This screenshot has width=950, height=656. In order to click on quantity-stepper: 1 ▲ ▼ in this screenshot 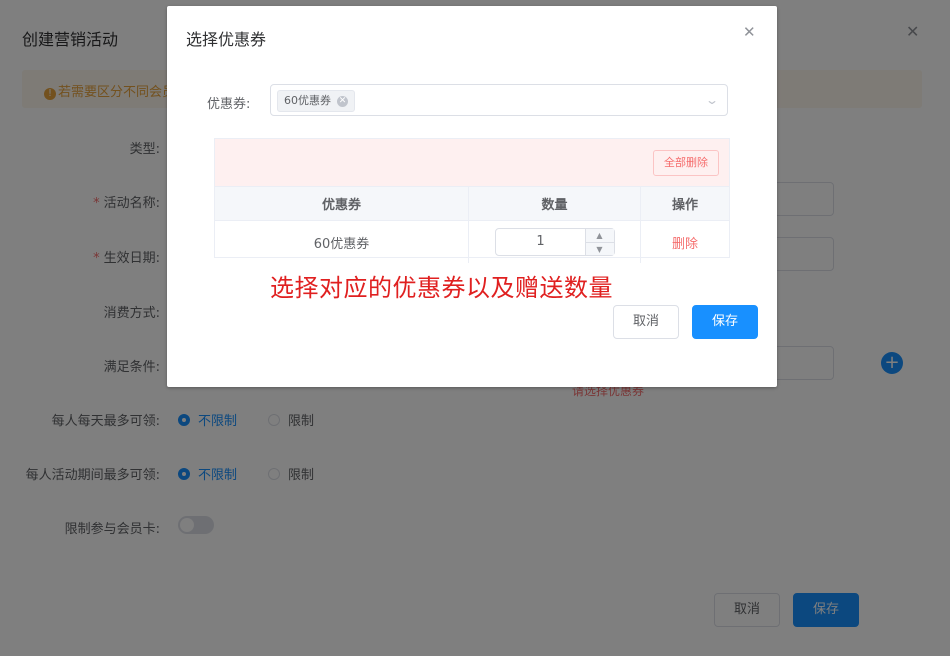, I will do `click(554, 242)`.